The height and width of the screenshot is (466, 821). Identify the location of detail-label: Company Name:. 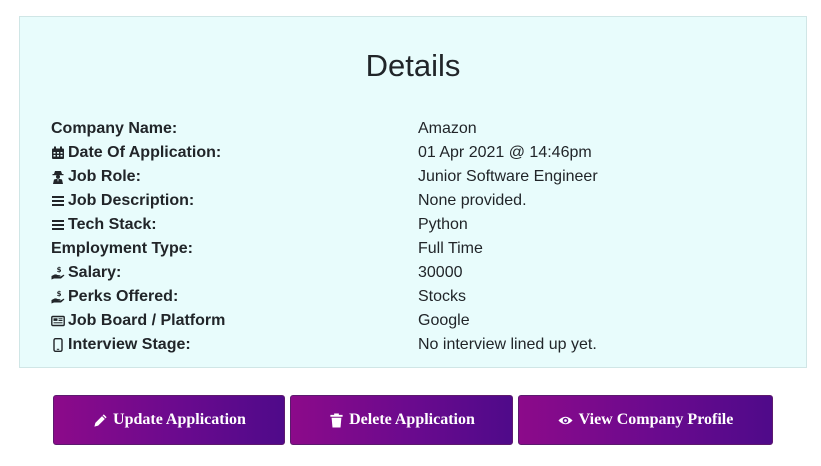
(114, 128).